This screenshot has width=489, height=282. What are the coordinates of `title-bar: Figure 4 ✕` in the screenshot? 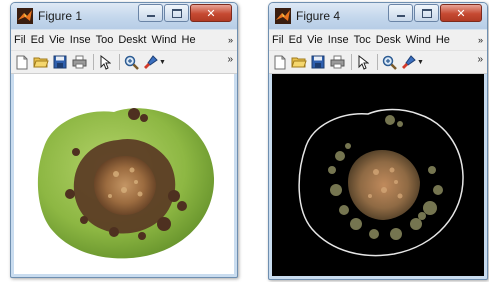 It's located at (378, 16).